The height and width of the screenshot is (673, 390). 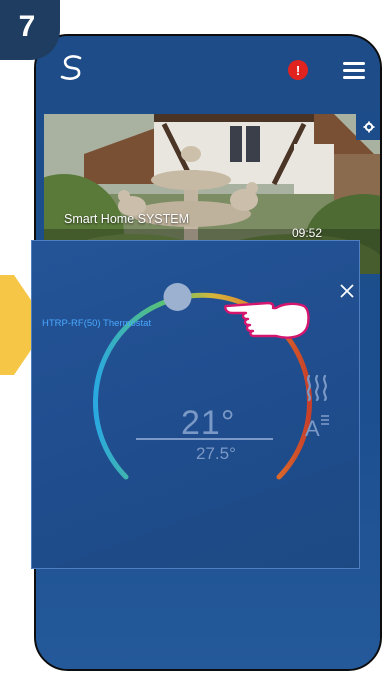 I want to click on temperature-divider, so click(x=204, y=439).